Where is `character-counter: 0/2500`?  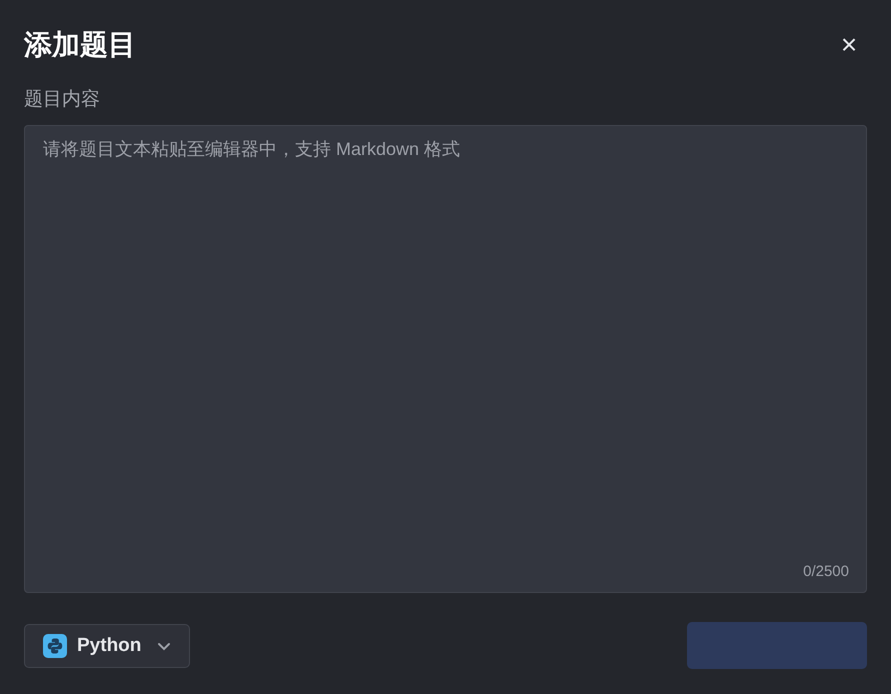 character-counter: 0/2500 is located at coordinates (826, 572).